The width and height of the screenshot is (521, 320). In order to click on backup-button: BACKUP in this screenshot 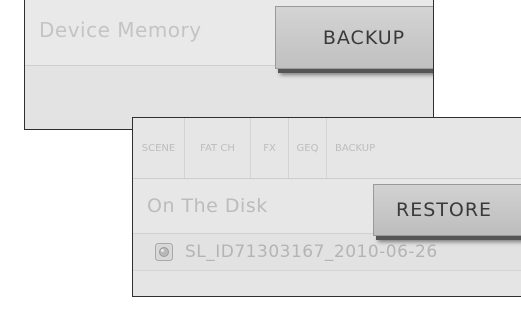, I will do `click(354, 37)`.